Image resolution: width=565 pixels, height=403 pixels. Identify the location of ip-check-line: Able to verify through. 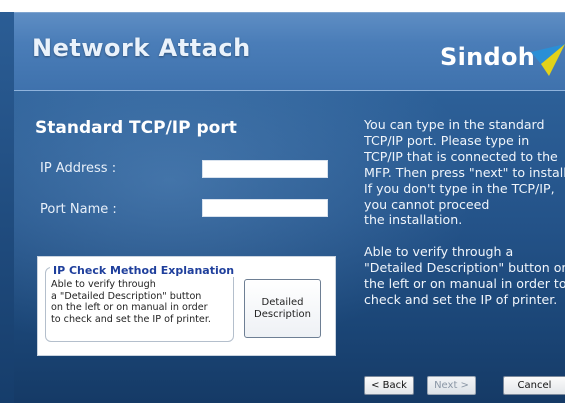
(103, 284).